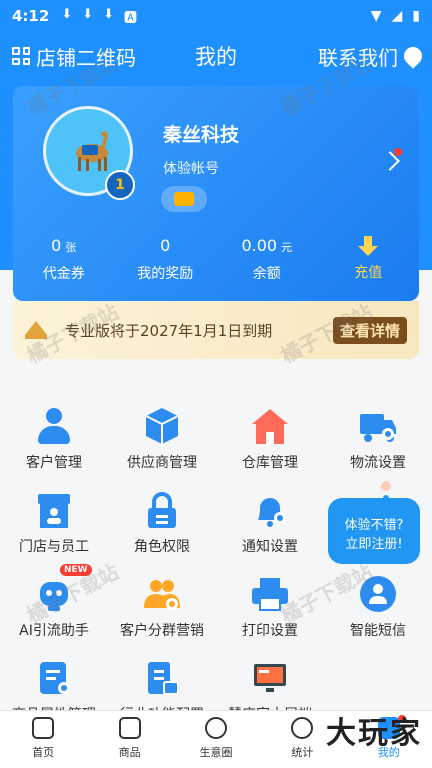 The width and height of the screenshot is (432, 768). What do you see at coordinates (270, 594) in the screenshot?
I see `printer-icon` at bounding box center [270, 594].